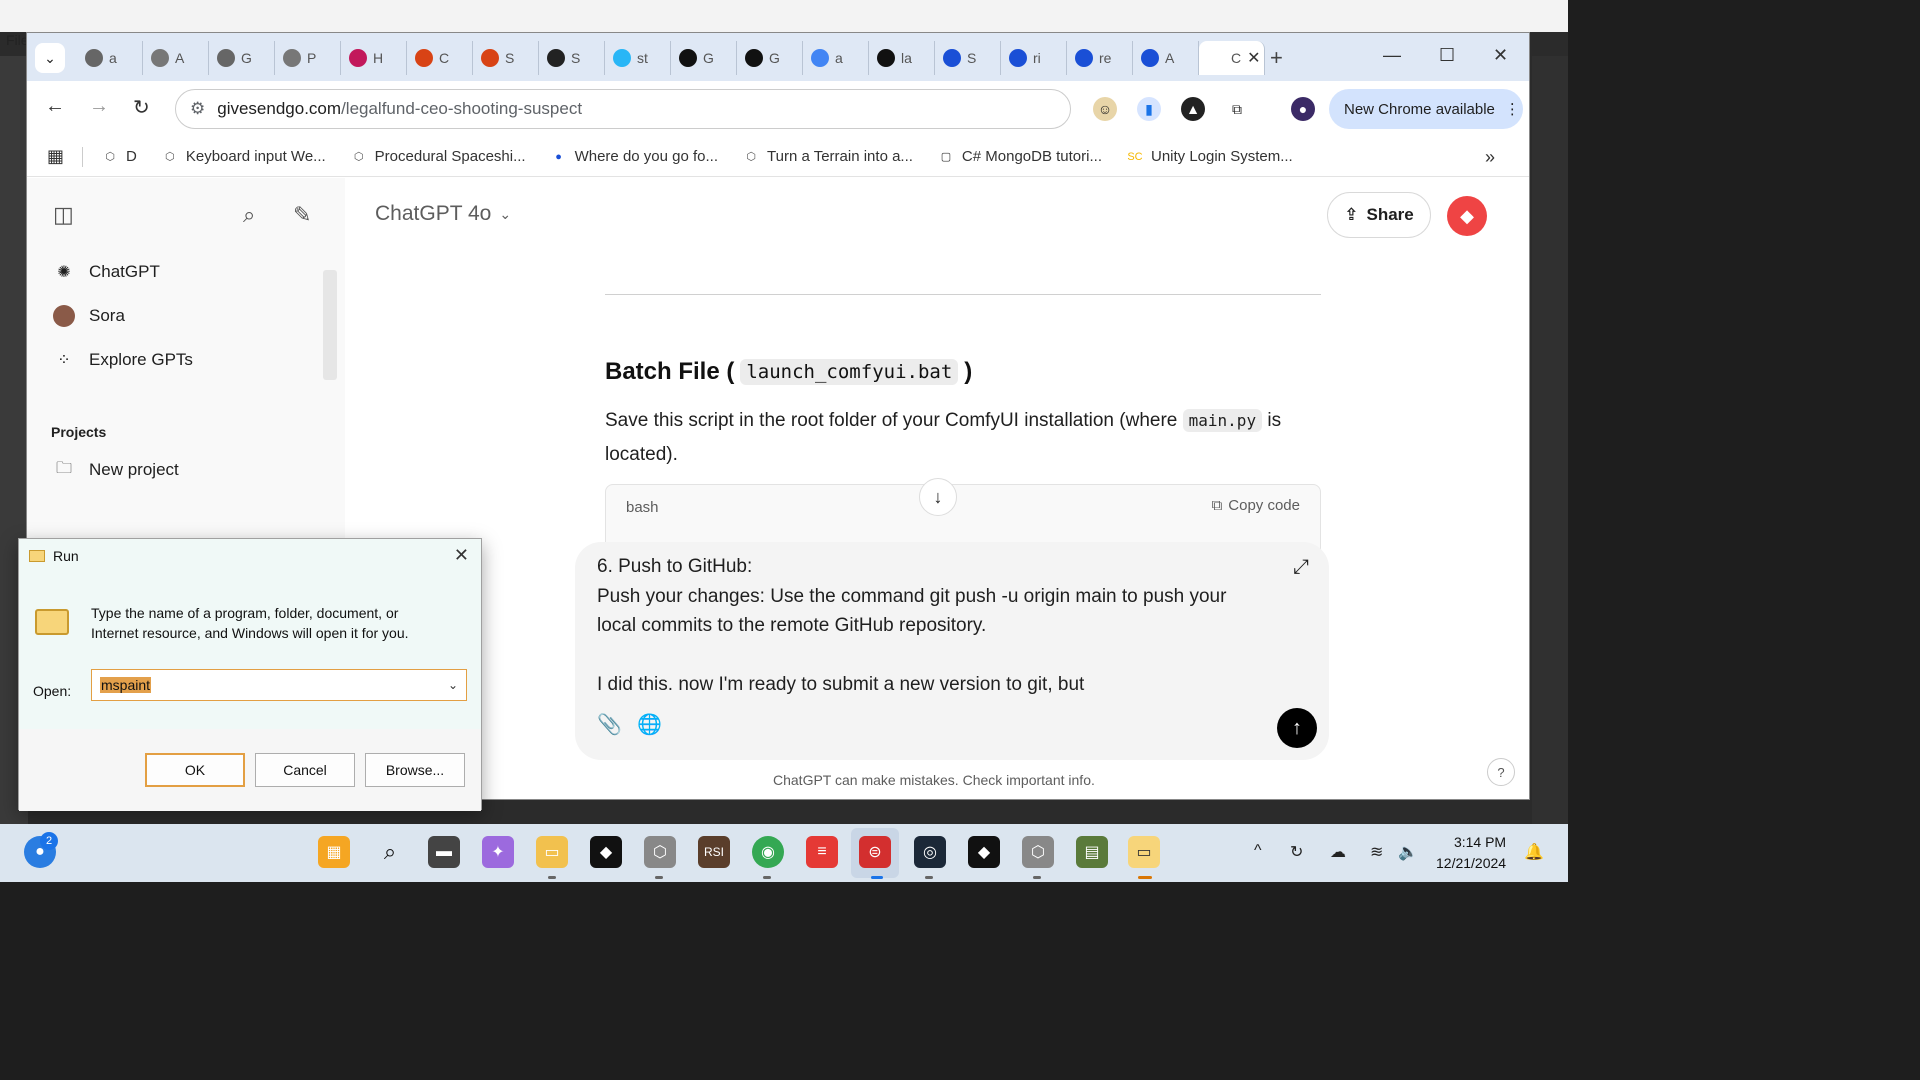 This screenshot has width=1920, height=1080. I want to click on sidebar-item-explore-gpts: ⁘ Explore GPTs, so click(123, 360).